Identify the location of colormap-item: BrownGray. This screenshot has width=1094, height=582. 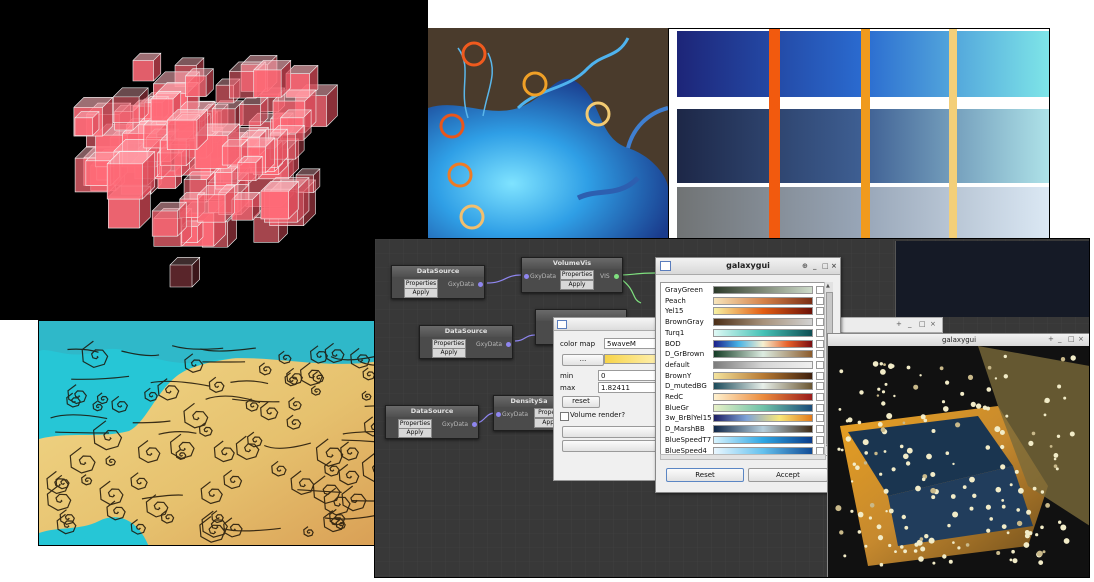
(742, 322).